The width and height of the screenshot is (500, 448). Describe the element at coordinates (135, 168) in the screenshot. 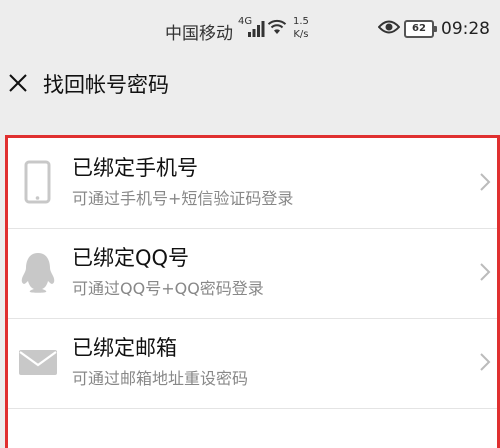

I see `option-phone-title: 已绑定手机号` at that location.